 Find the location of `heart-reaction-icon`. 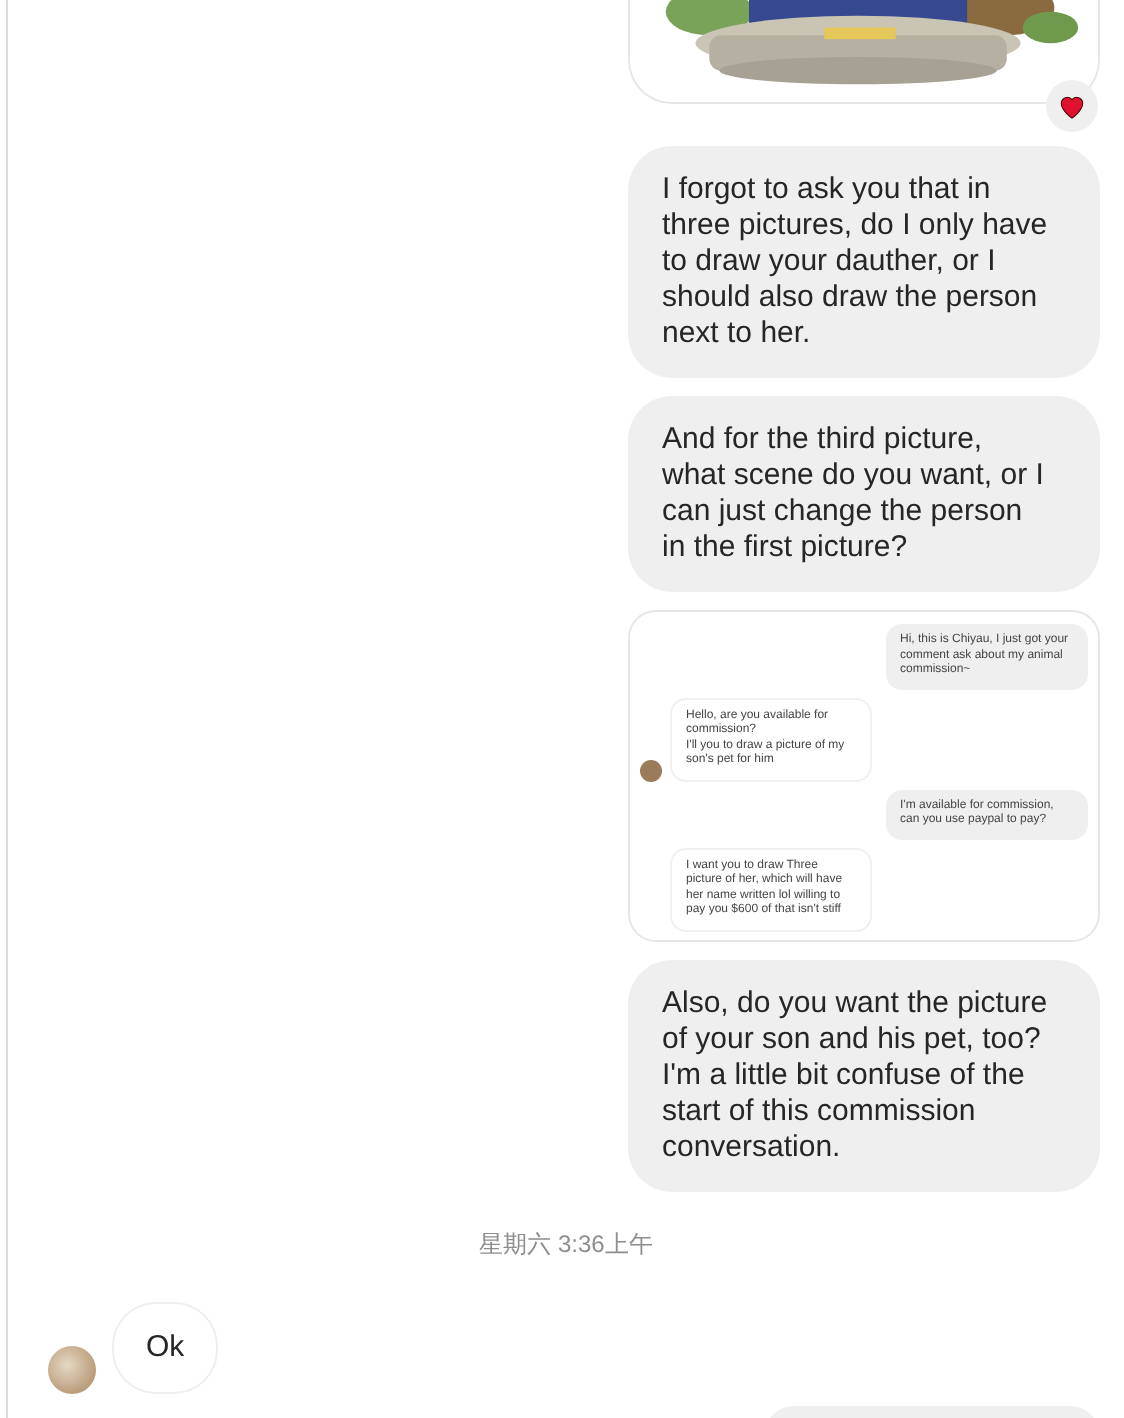

heart-reaction-icon is located at coordinates (1072, 106).